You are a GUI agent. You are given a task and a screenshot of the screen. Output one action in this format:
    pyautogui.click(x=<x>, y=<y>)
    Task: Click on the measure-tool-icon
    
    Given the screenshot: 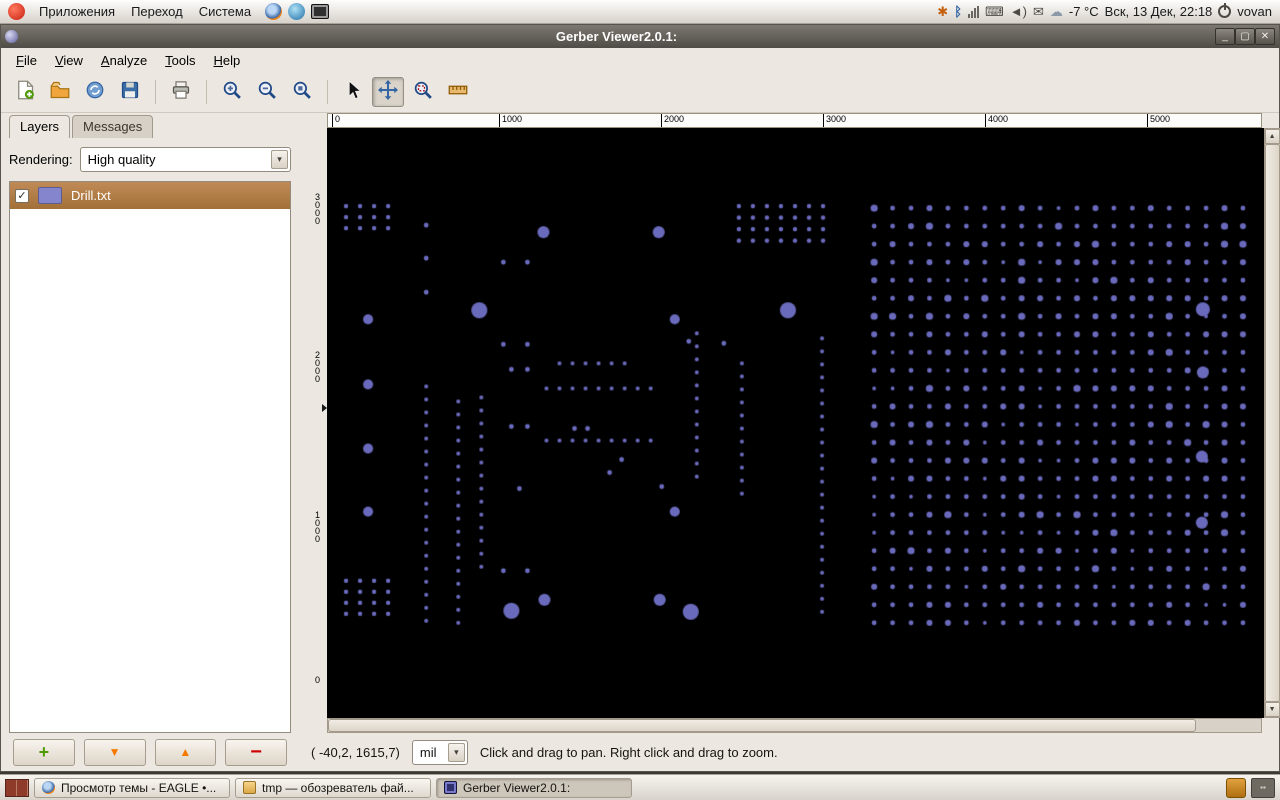 What is the action you would take?
    pyautogui.click(x=458, y=92)
    